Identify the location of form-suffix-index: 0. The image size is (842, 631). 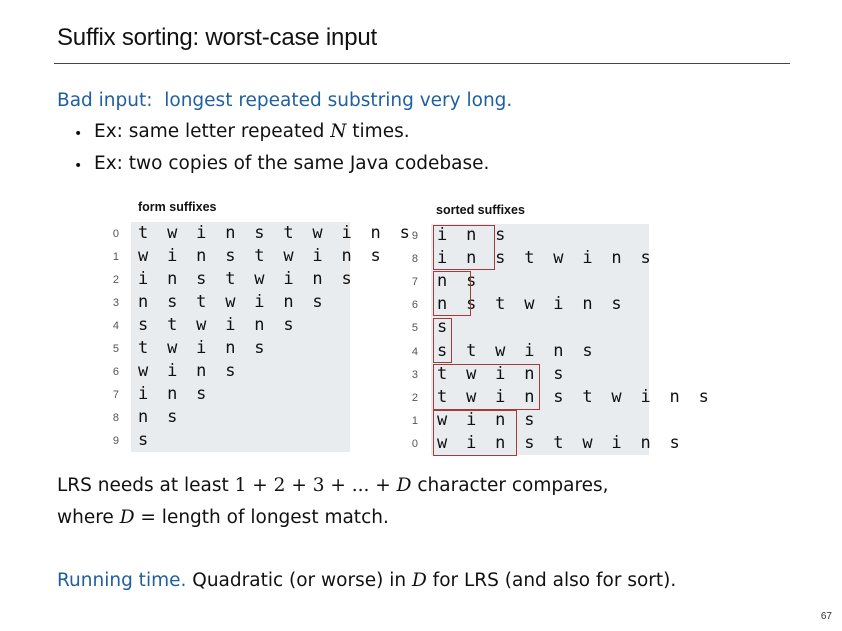
(115, 234).